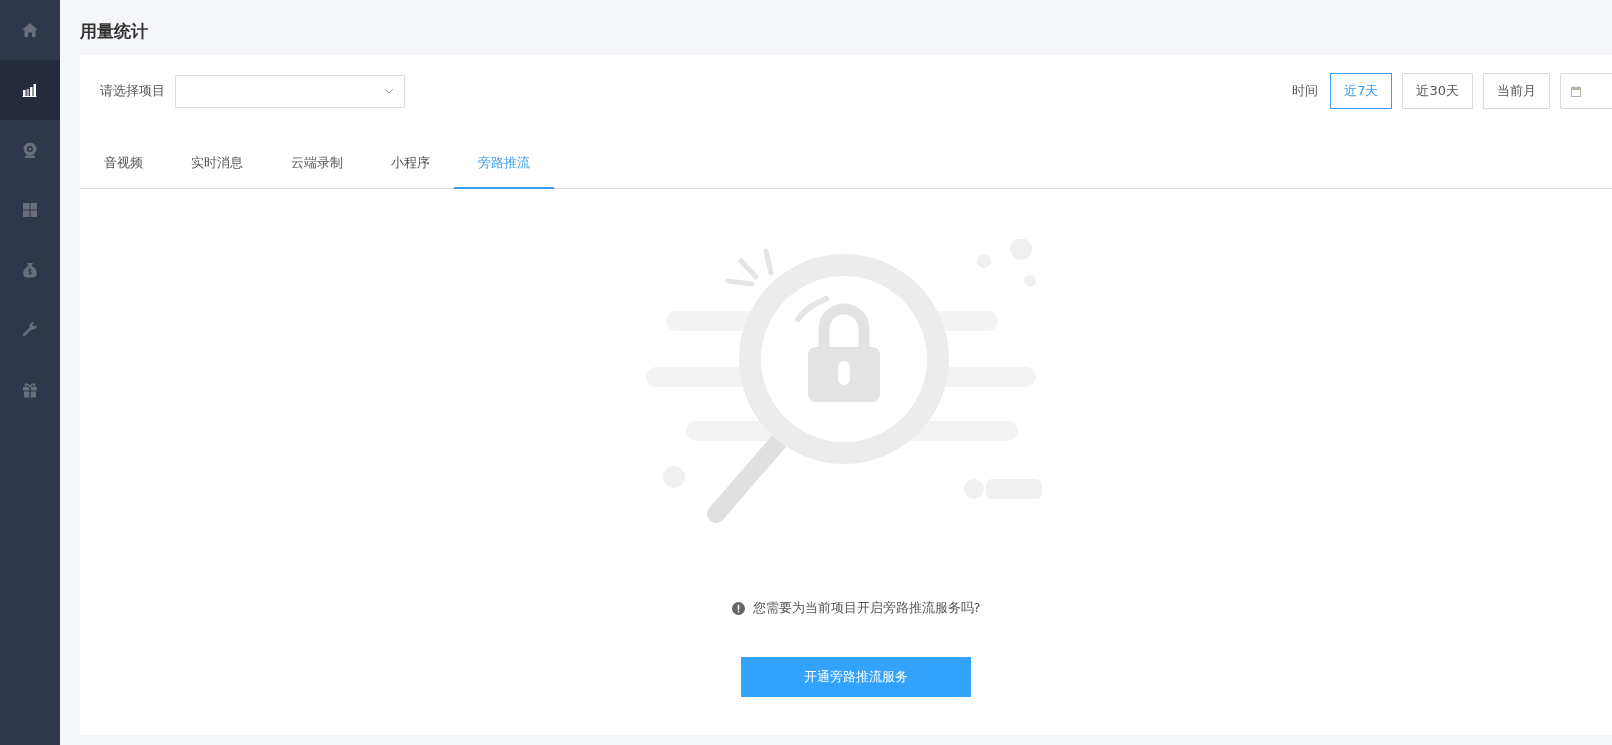 This screenshot has height=745, width=1612. What do you see at coordinates (123, 164) in the screenshot?
I see `tab: 音视频` at bounding box center [123, 164].